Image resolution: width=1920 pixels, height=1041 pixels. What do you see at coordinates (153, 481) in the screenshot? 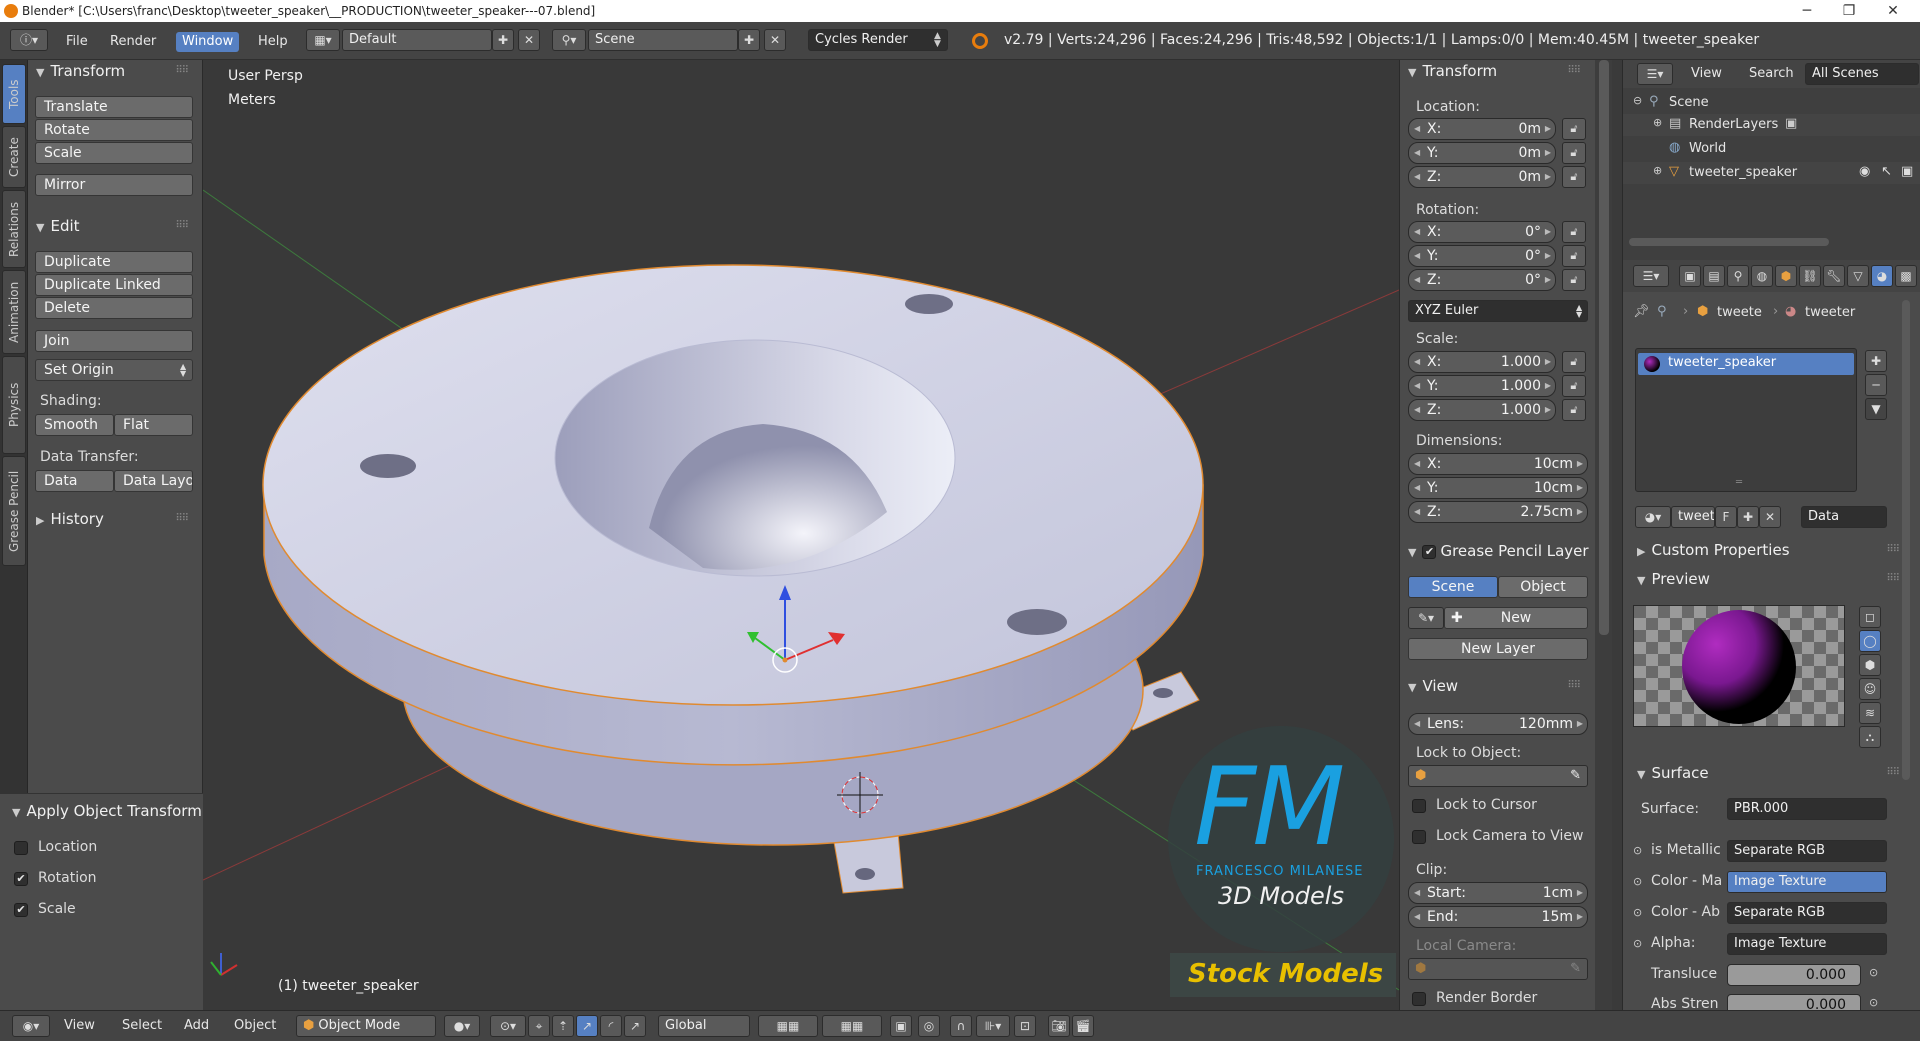
I see `data-layout-button: Data Layo` at bounding box center [153, 481].